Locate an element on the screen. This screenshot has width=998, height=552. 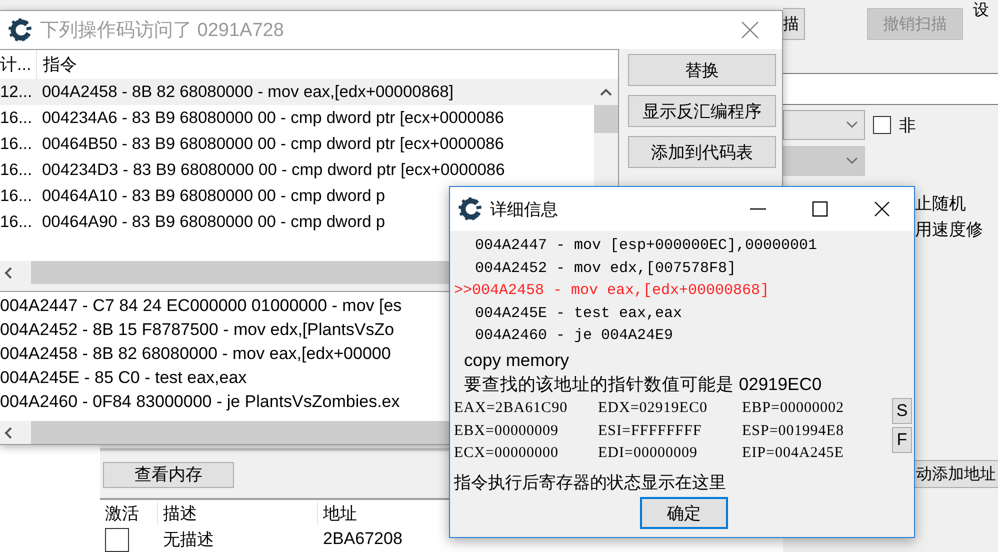
code-line: 004A2460 - je 004A24E9 is located at coordinates (574, 336).